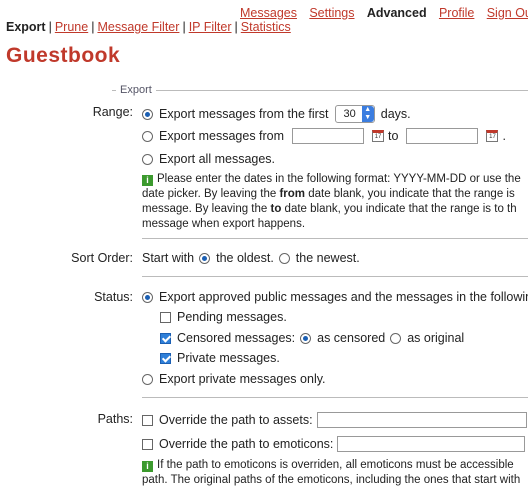  I want to click on status-private-only-text: Export private messages only., so click(242, 379).